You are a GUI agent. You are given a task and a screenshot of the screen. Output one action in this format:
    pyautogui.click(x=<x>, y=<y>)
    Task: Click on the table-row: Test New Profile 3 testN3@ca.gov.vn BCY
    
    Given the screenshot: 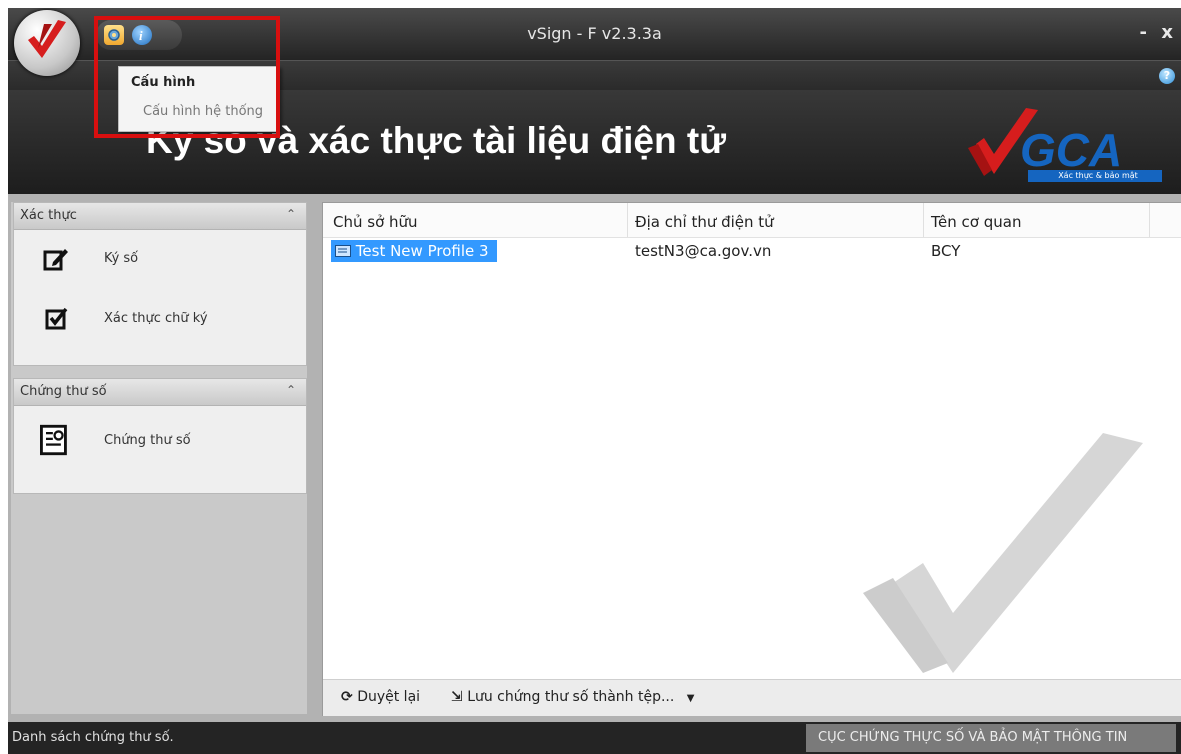 What is the action you would take?
    pyautogui.click(x=752, y=251)
    